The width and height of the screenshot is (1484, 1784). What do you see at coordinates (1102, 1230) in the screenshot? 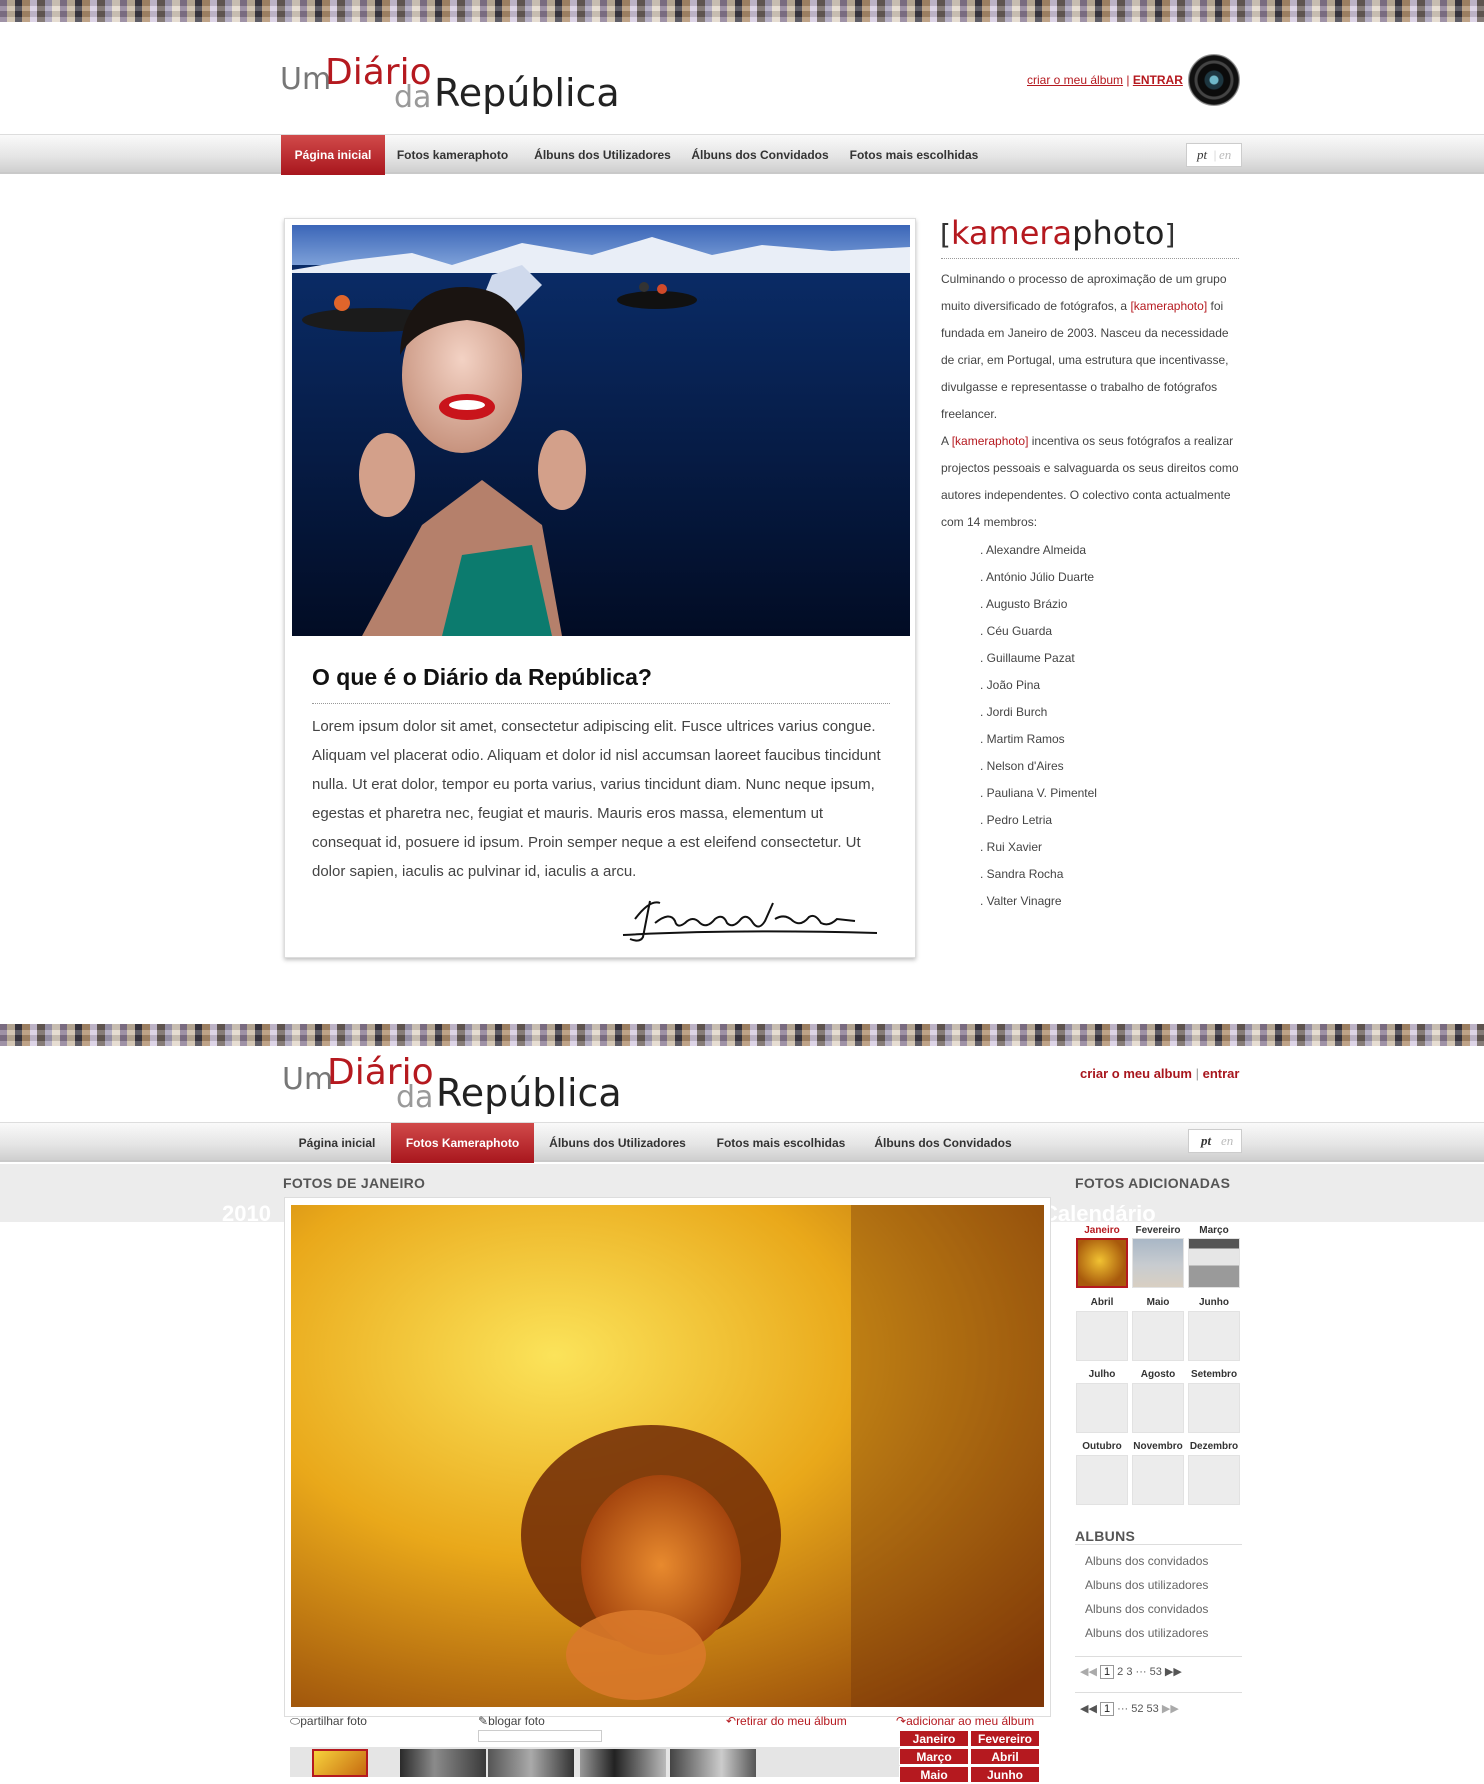
I see `month-label: Janeiro` at bounding box center [1102, 1230].